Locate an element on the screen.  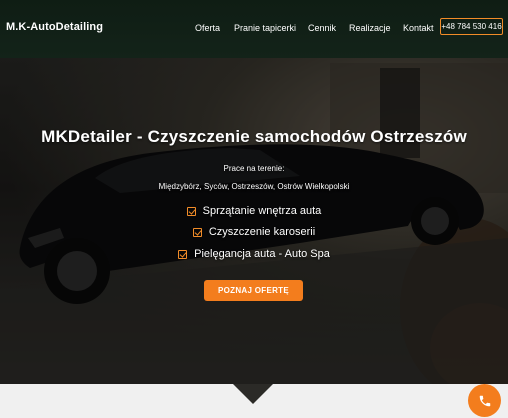
offer-cta-button: POZNAJ OFERTĘ is located at coordinates (253, 290).